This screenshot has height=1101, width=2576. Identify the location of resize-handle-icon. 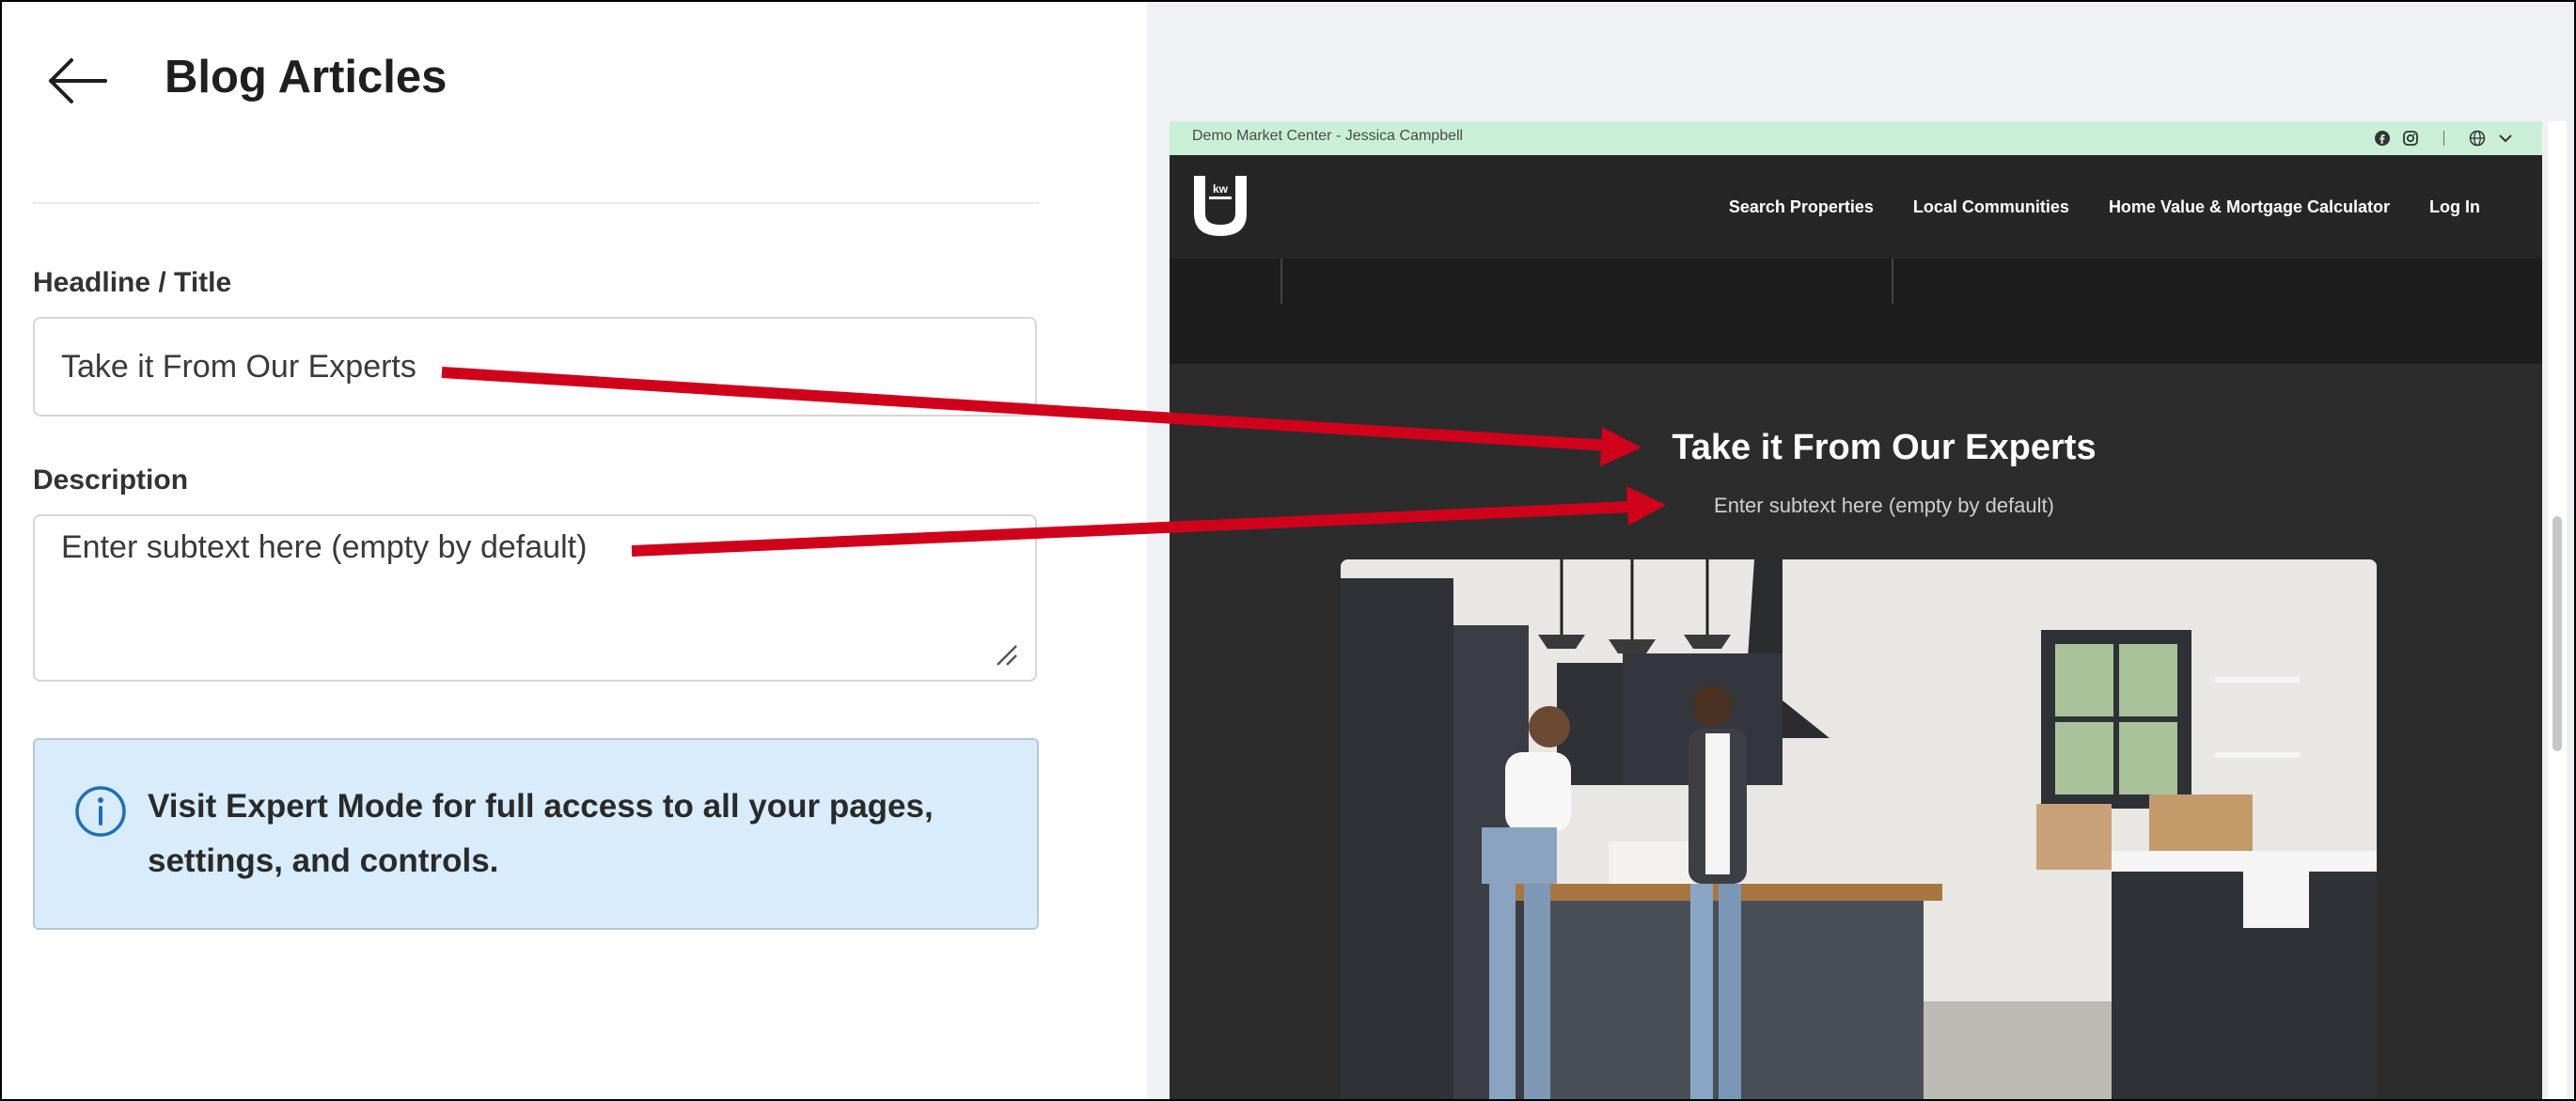
(1006, 654).